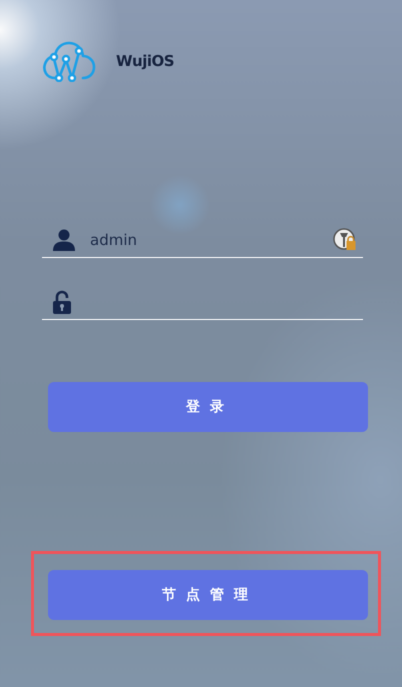  Describe the element at coordinates (204, 239) in the screenshot. I see `input-field: admin` at that location.